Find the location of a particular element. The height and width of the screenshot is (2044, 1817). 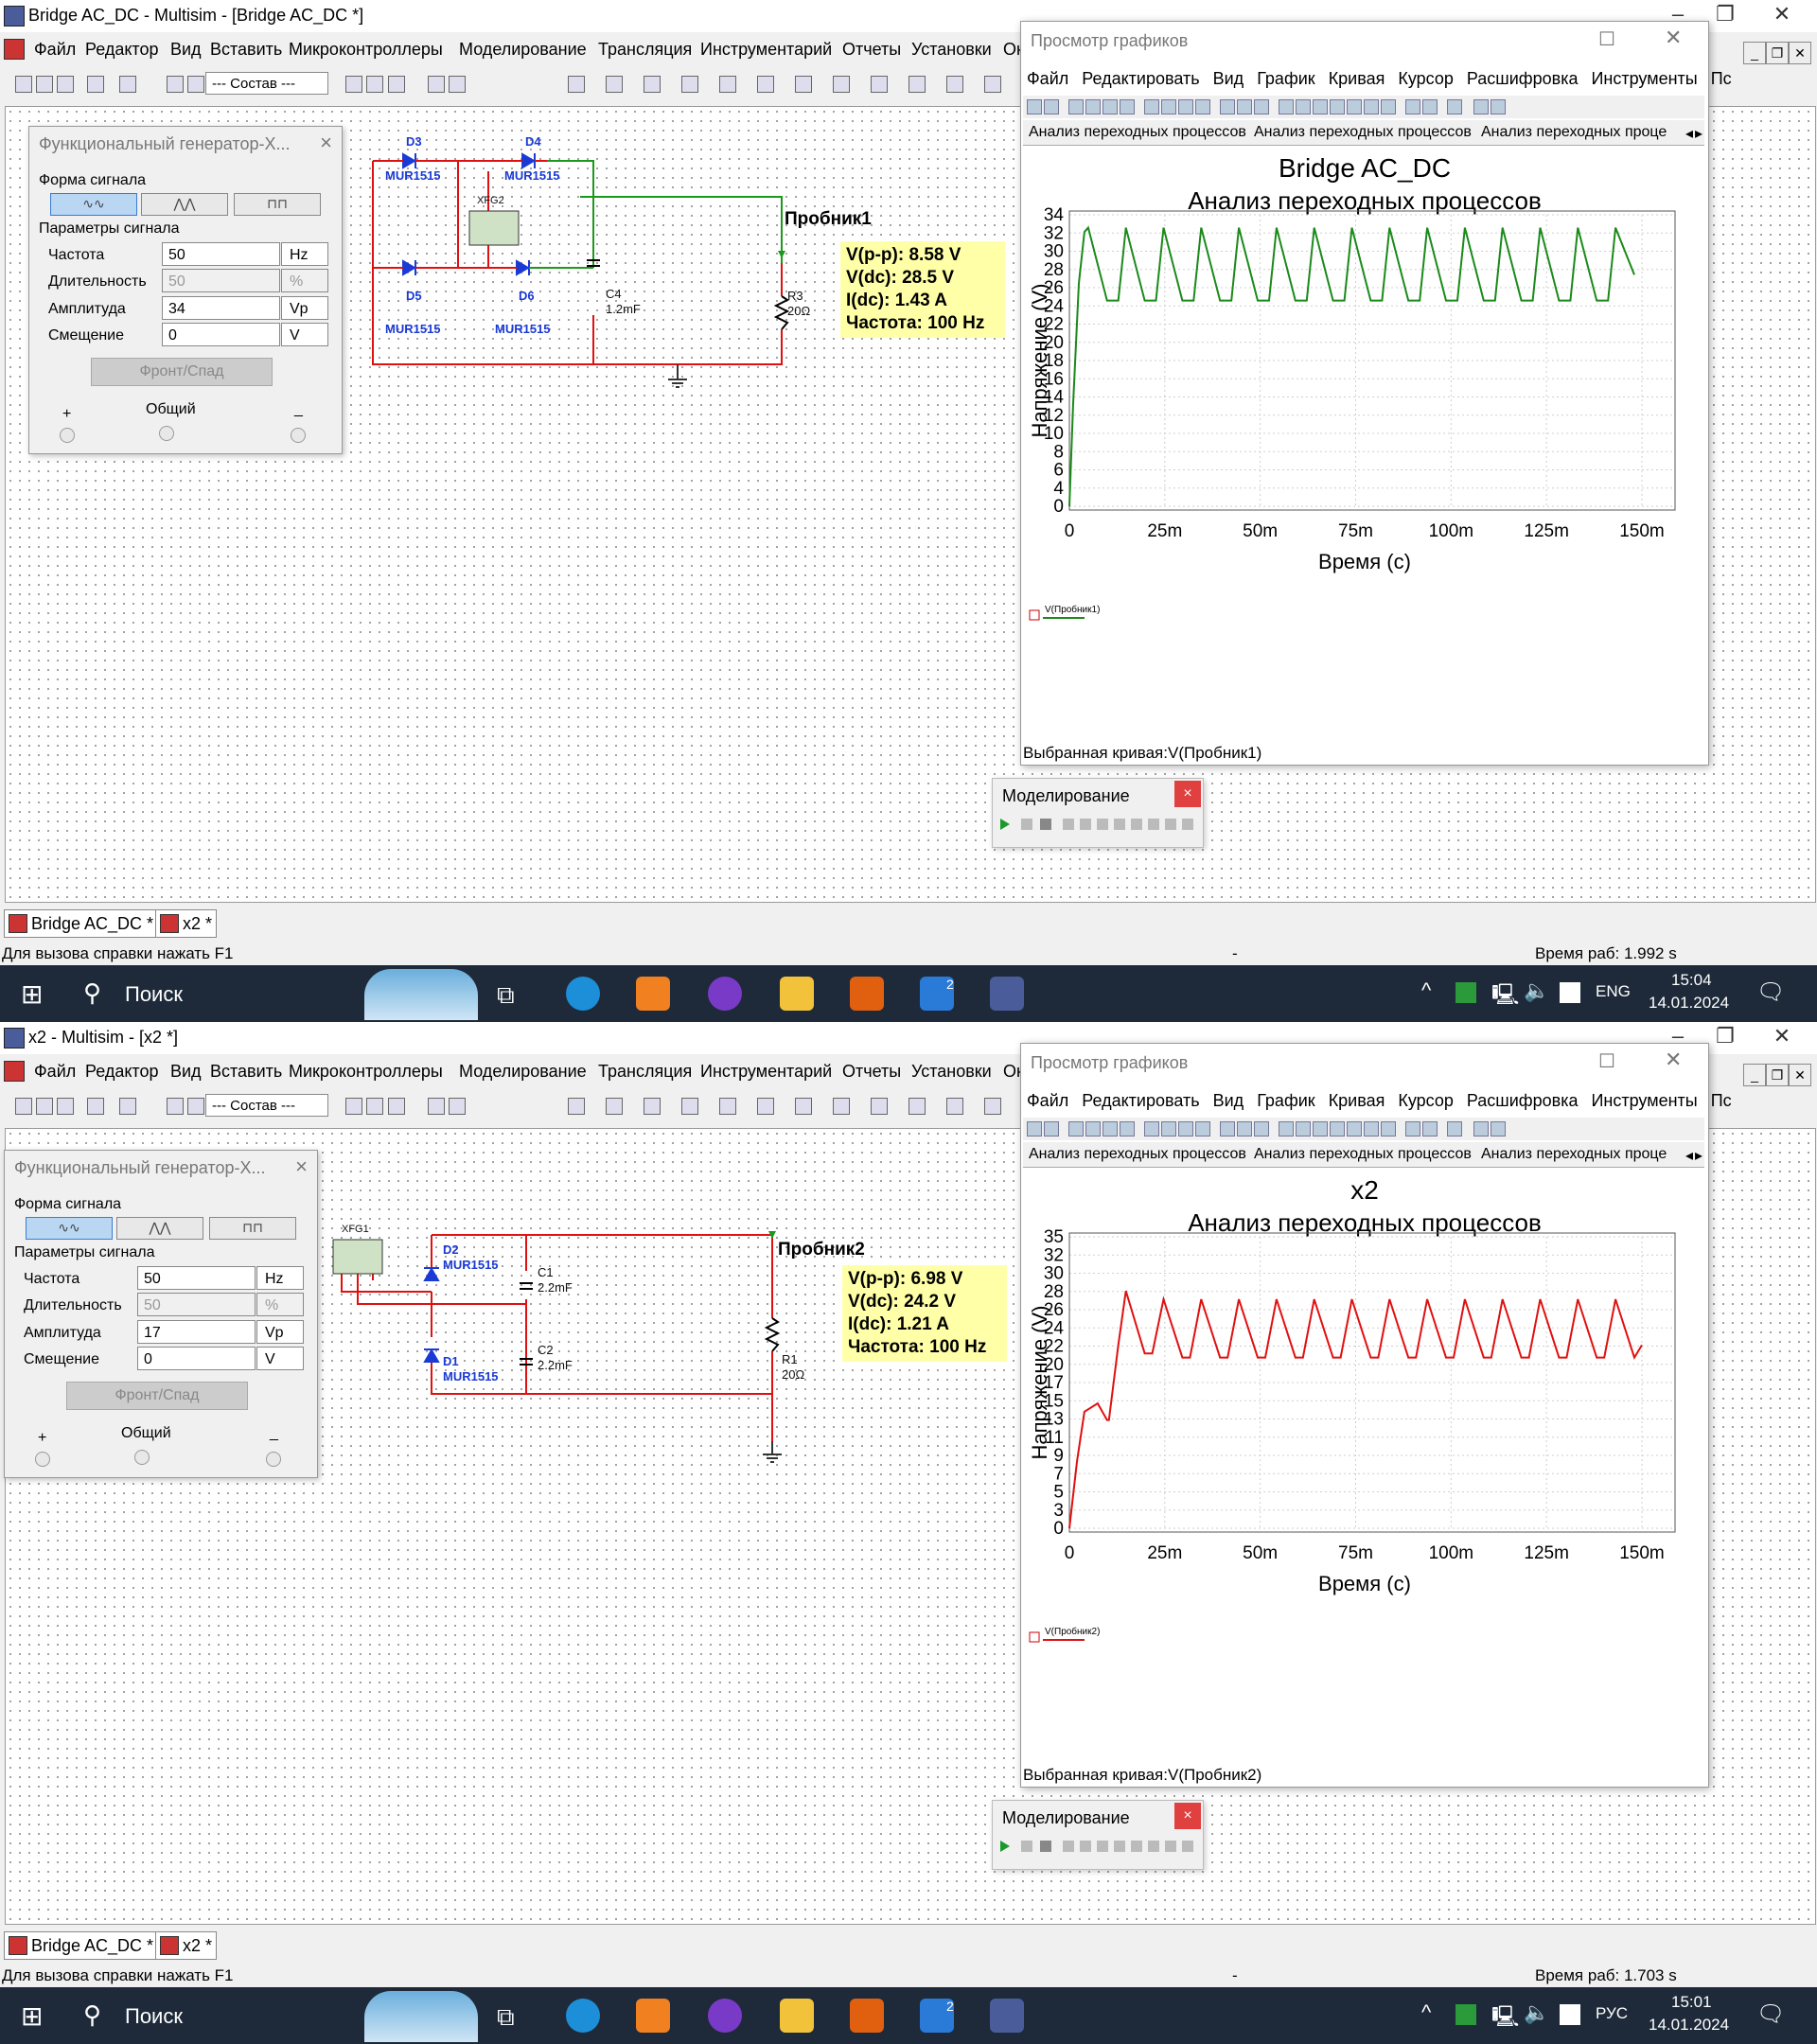

grapher-menu-legend: Расшифровка is located at coordinates (1523, 78).